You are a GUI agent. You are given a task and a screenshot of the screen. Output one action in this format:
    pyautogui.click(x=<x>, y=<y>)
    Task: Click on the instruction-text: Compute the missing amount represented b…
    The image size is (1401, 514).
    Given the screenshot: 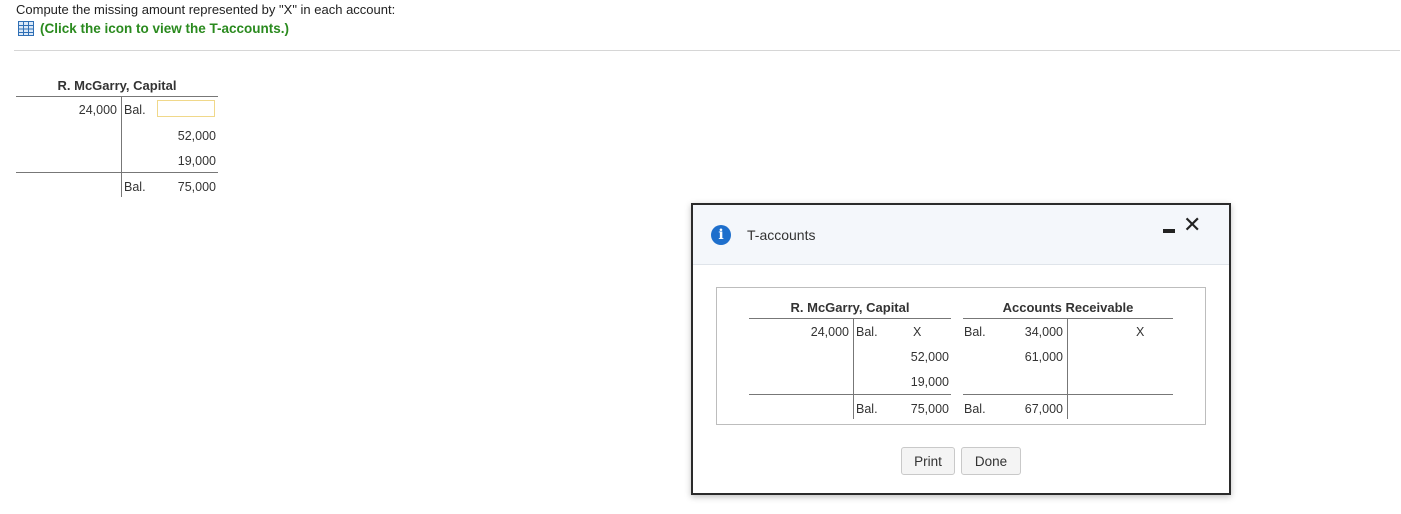 What is the action you would take?
    pyautogui.click(x=206, y=9)
    